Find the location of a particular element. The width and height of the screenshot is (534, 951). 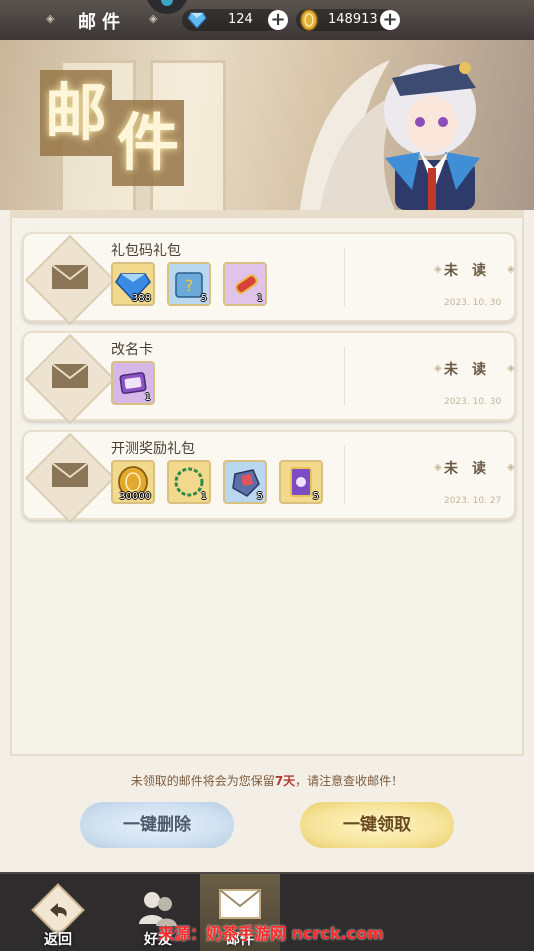

nav-back: 返回 is located at coordinates (58, 912).